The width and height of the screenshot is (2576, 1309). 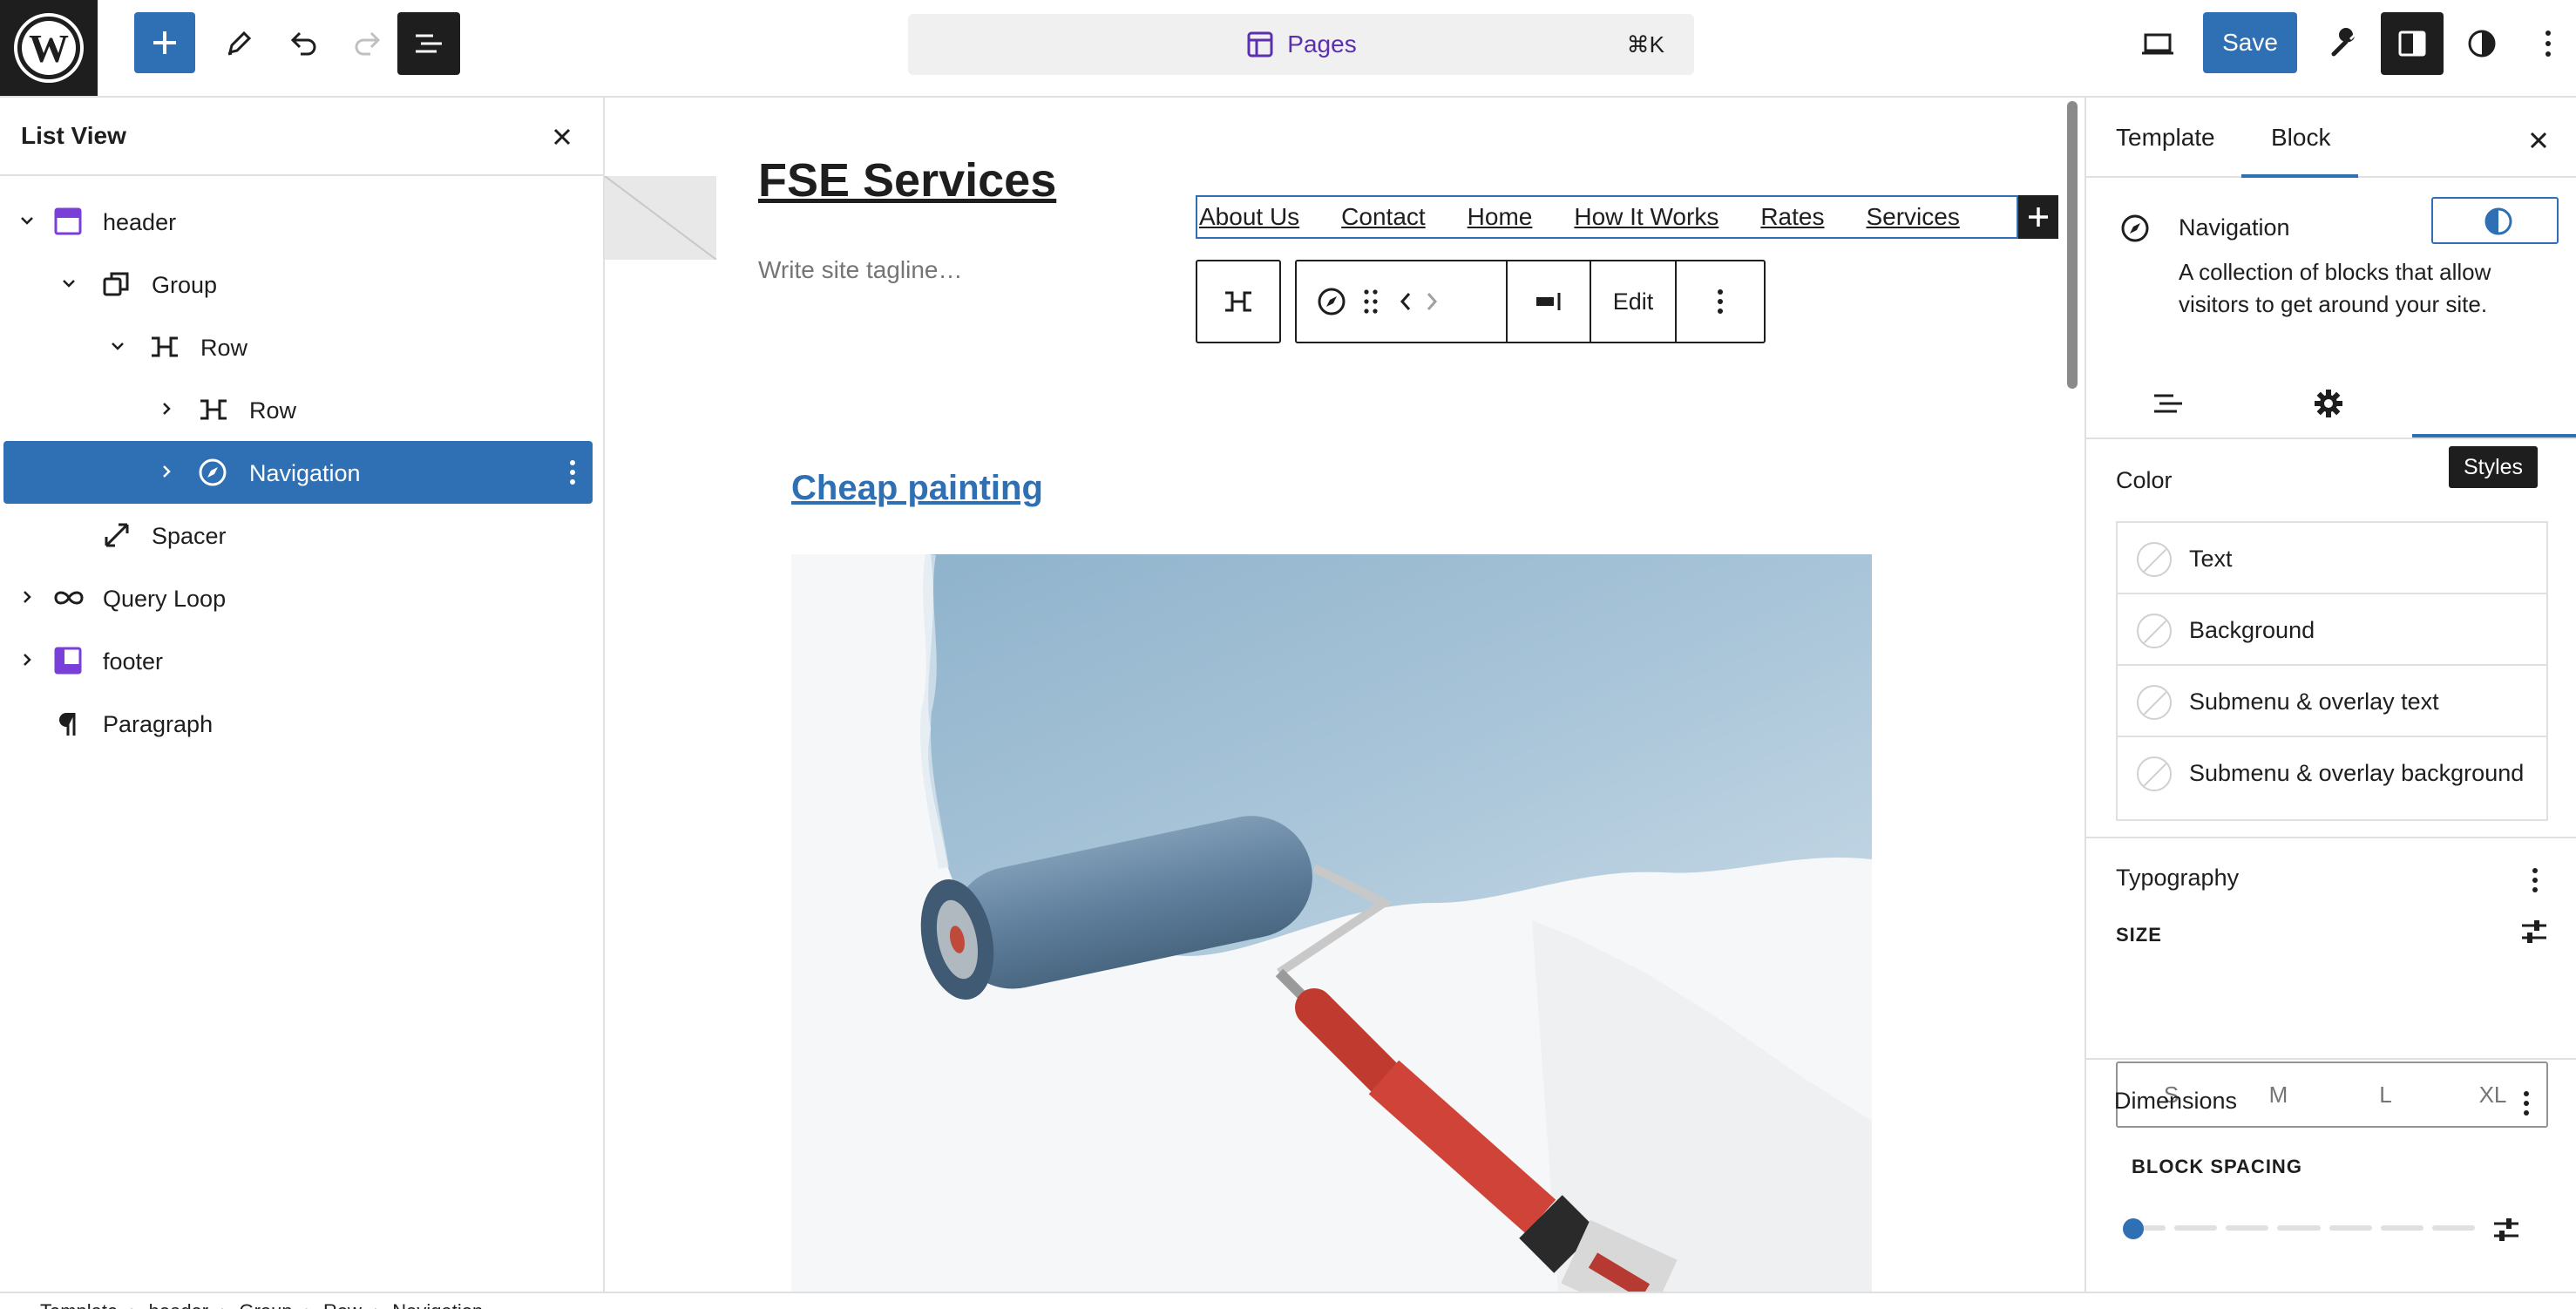 I want to click on spacing-slider-knob, so click(x=2134, y=1228).